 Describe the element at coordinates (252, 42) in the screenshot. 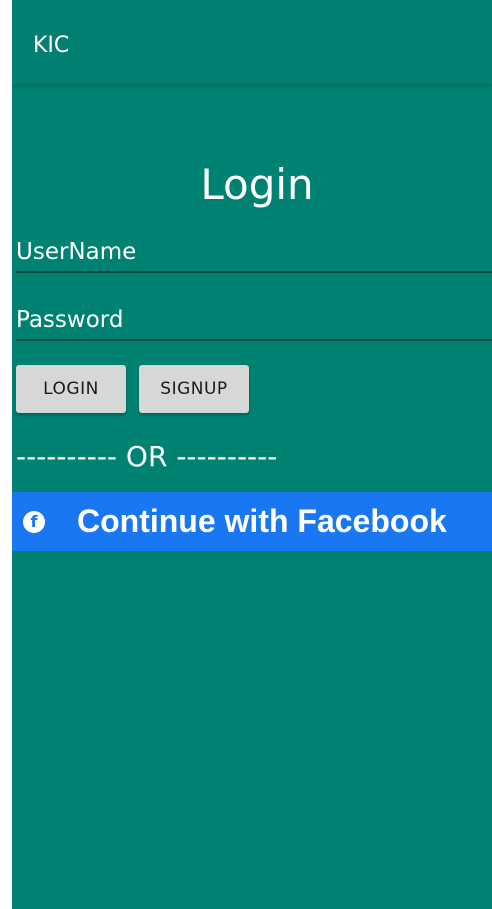

I see `app-bar: KIC` at that location.